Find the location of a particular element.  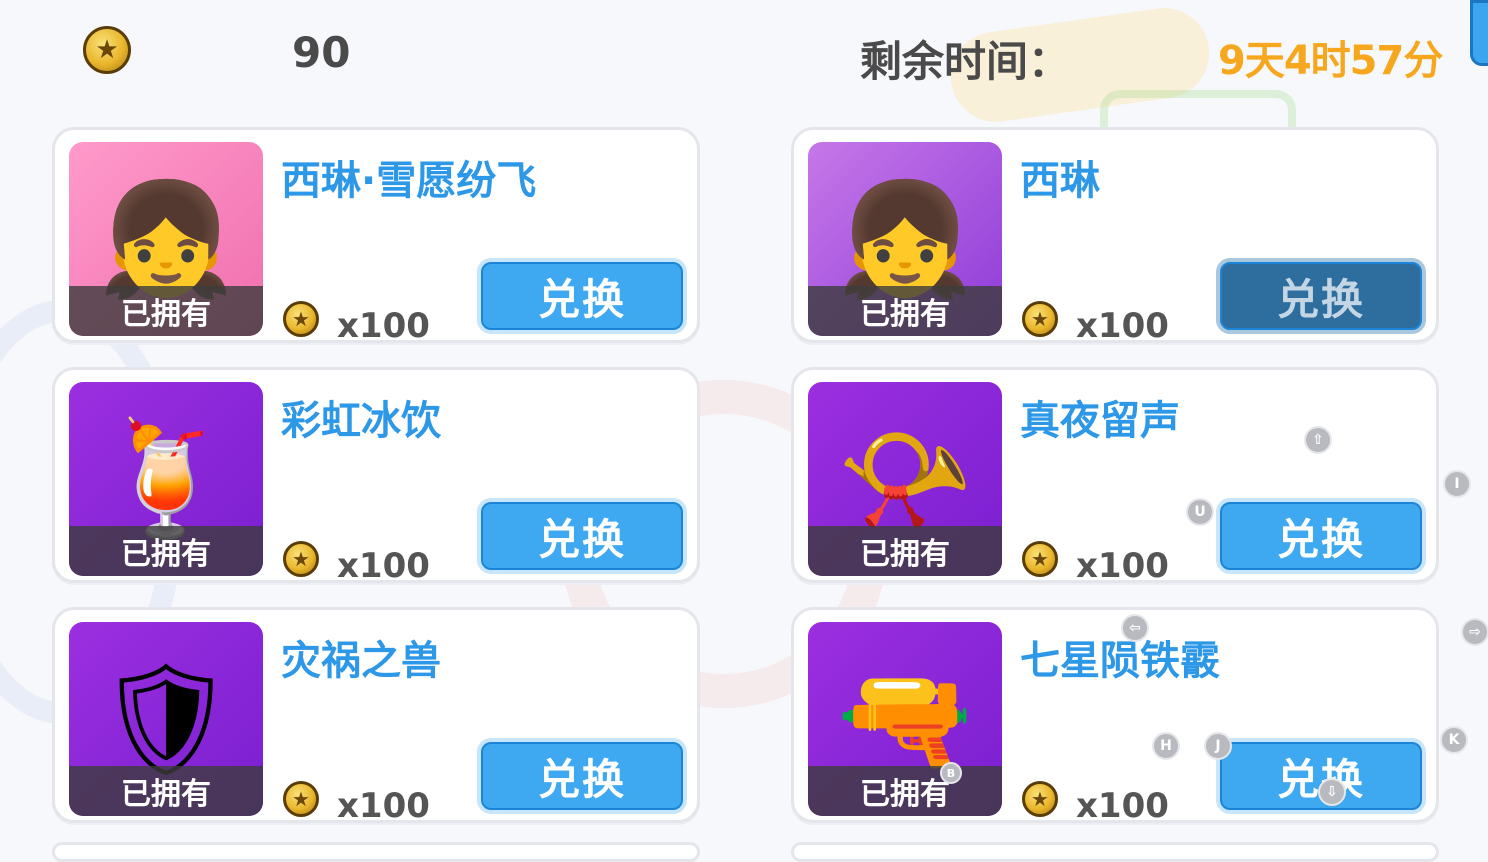

remaining-time-value: 9天4时57分 is located at coordinates (1330, 61).